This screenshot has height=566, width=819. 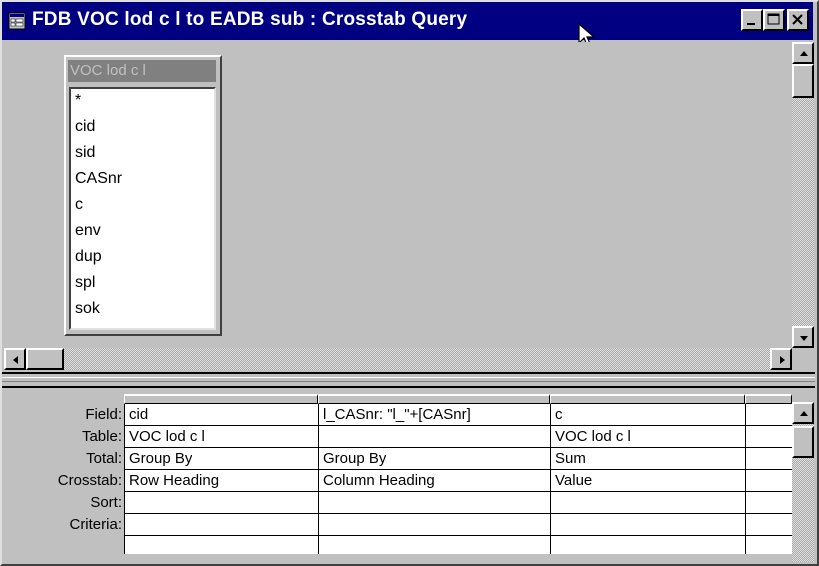 What do you see at coordinates (78, 101) in the screenshot?
I see `field-item-all: *` at bounding box center [78, 101].